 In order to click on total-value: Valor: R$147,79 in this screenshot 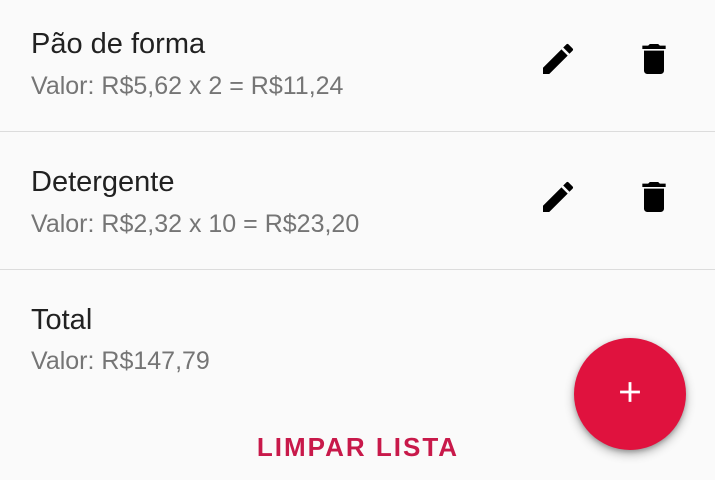, I will do `click(120, 361)`.